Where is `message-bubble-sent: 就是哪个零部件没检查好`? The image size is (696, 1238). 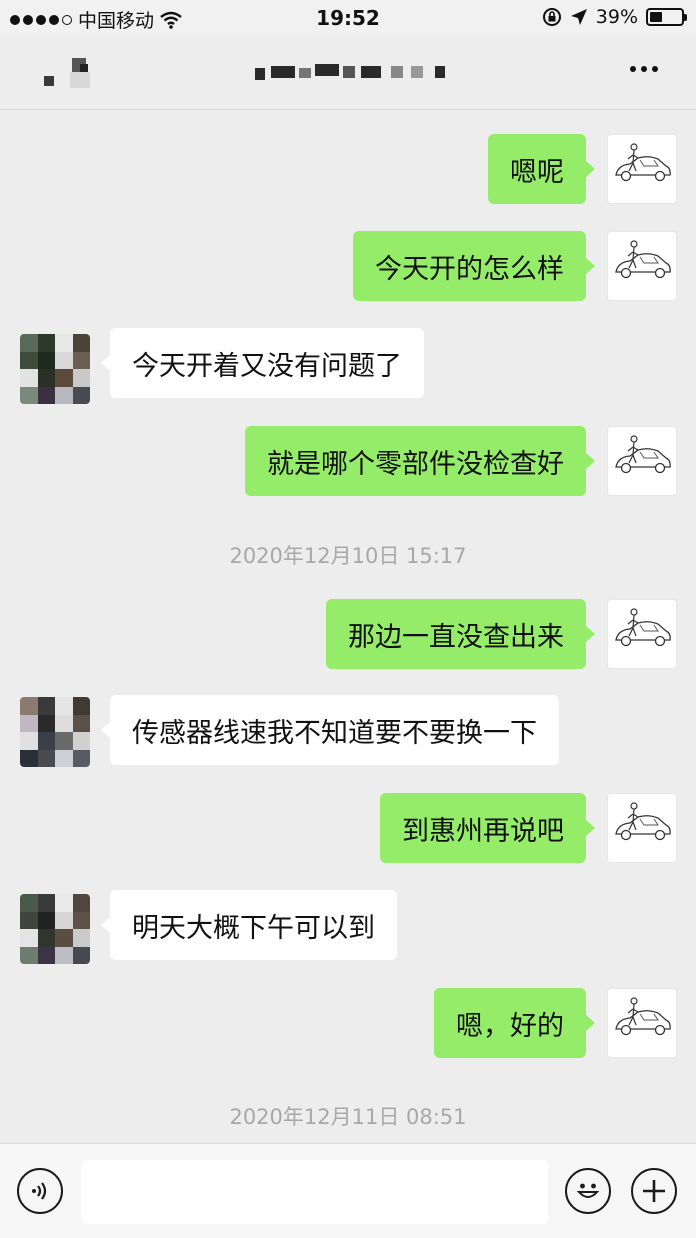
message-bubble-sent: 就是哪个零部件没检查好 is located at coordinates (420, 461).